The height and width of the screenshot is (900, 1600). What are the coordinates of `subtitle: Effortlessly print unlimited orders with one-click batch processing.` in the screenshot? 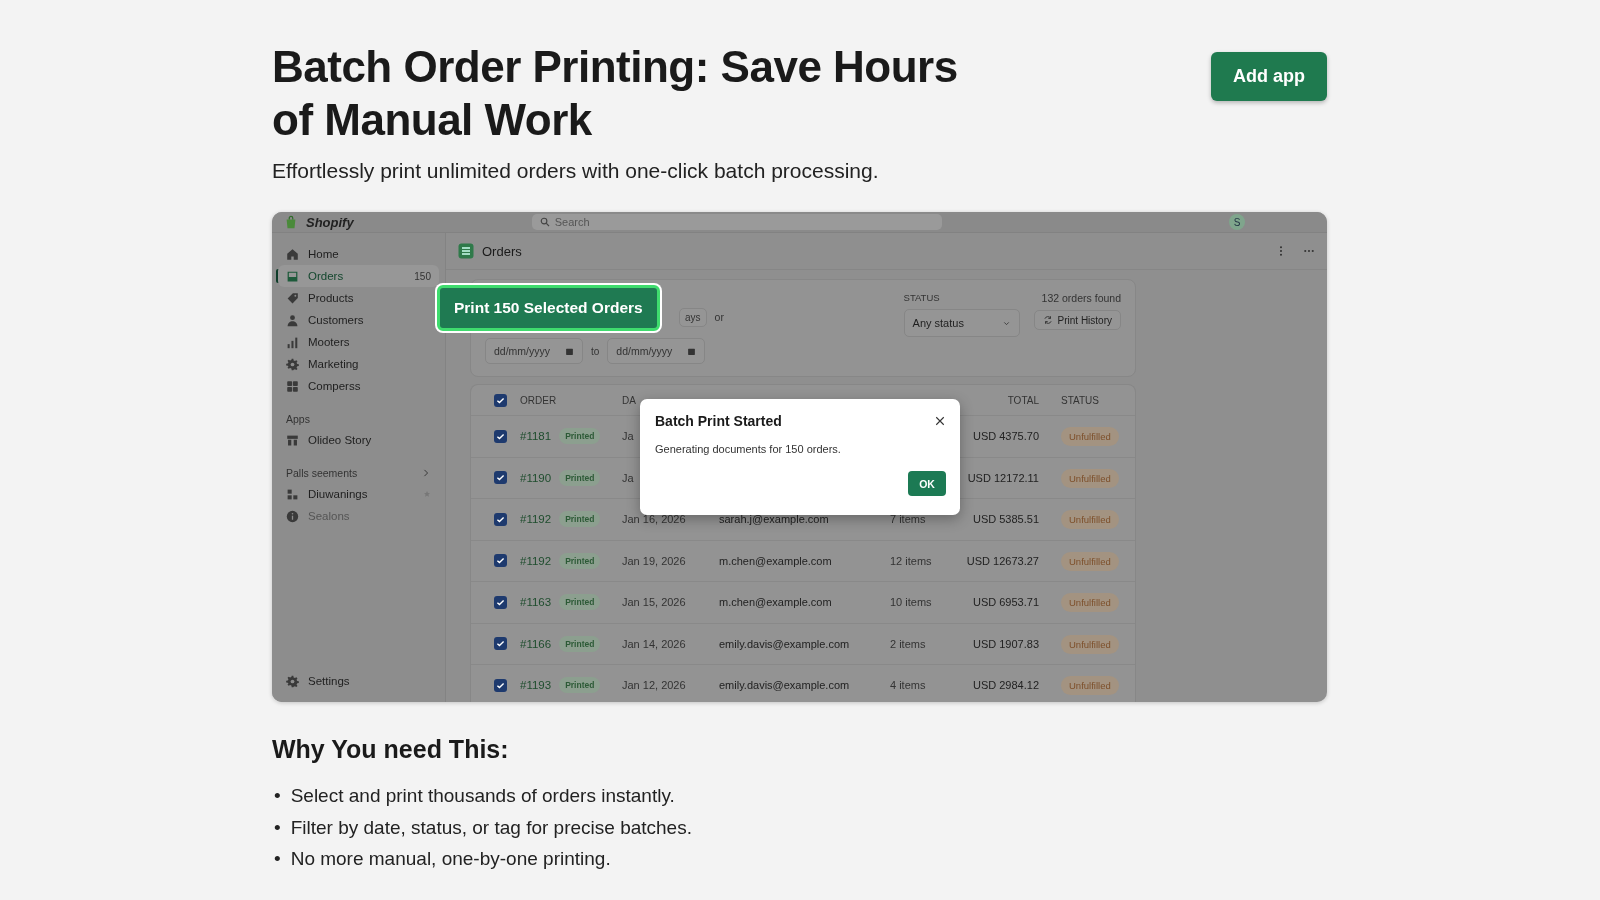 It's located at (576, 171).